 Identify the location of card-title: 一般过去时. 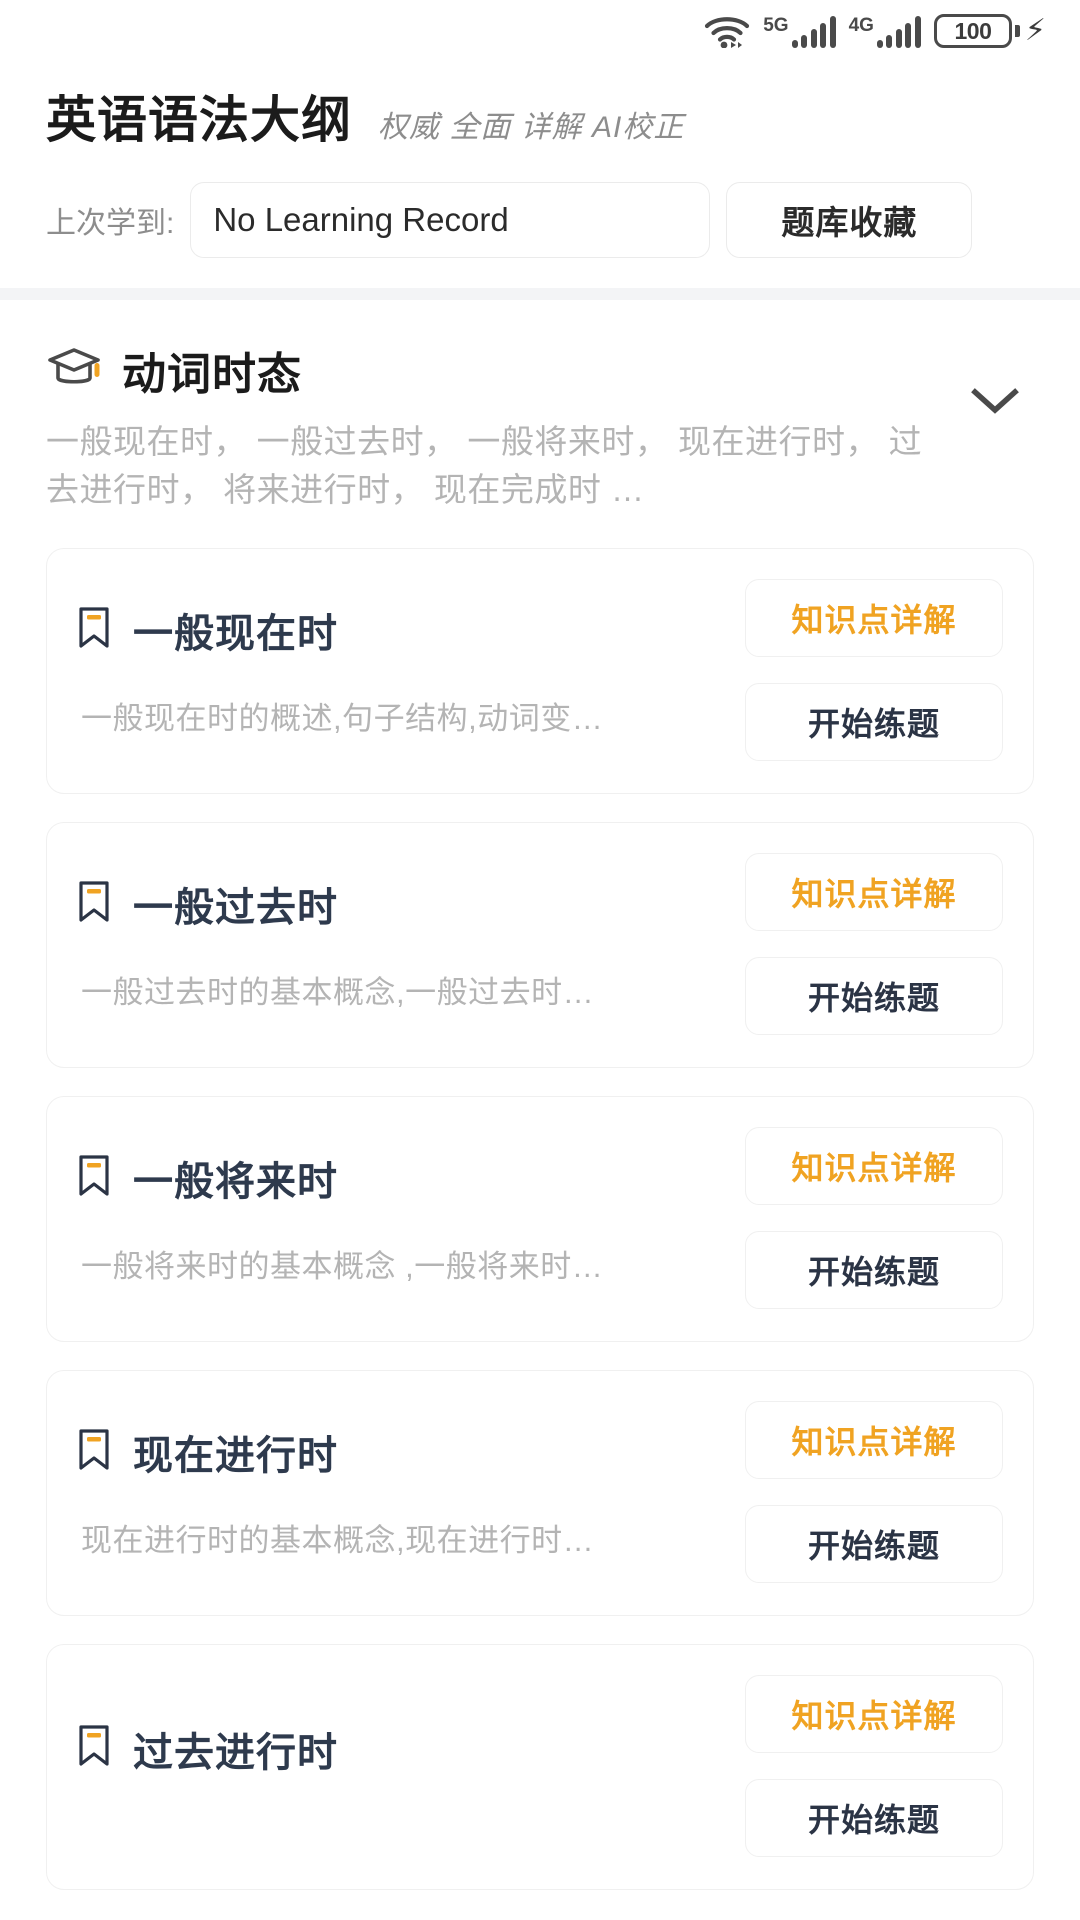
(235, 908).